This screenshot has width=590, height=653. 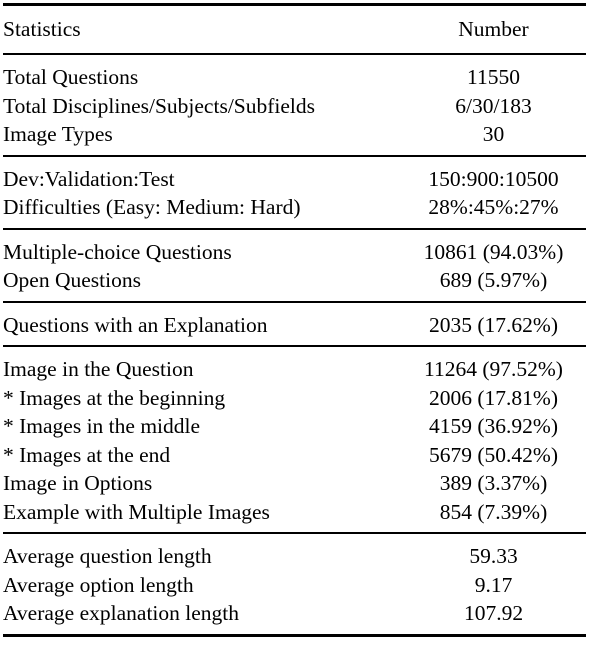 I want to click on row-value: 150:900:10500, so click(x=493, y=178).